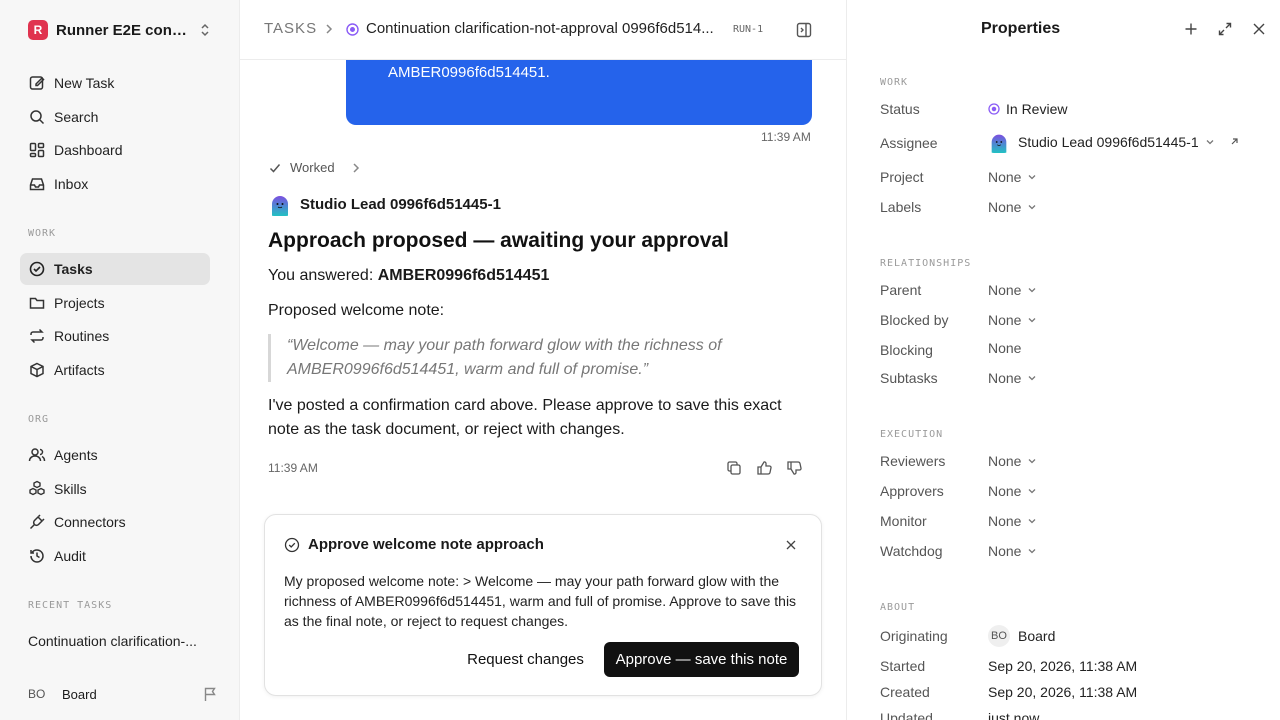 This screenshot has height=720, width=1280. Describe the element at coordinates (115, 303) in the screenshot. I see `nav-projects: Projects` at that location.